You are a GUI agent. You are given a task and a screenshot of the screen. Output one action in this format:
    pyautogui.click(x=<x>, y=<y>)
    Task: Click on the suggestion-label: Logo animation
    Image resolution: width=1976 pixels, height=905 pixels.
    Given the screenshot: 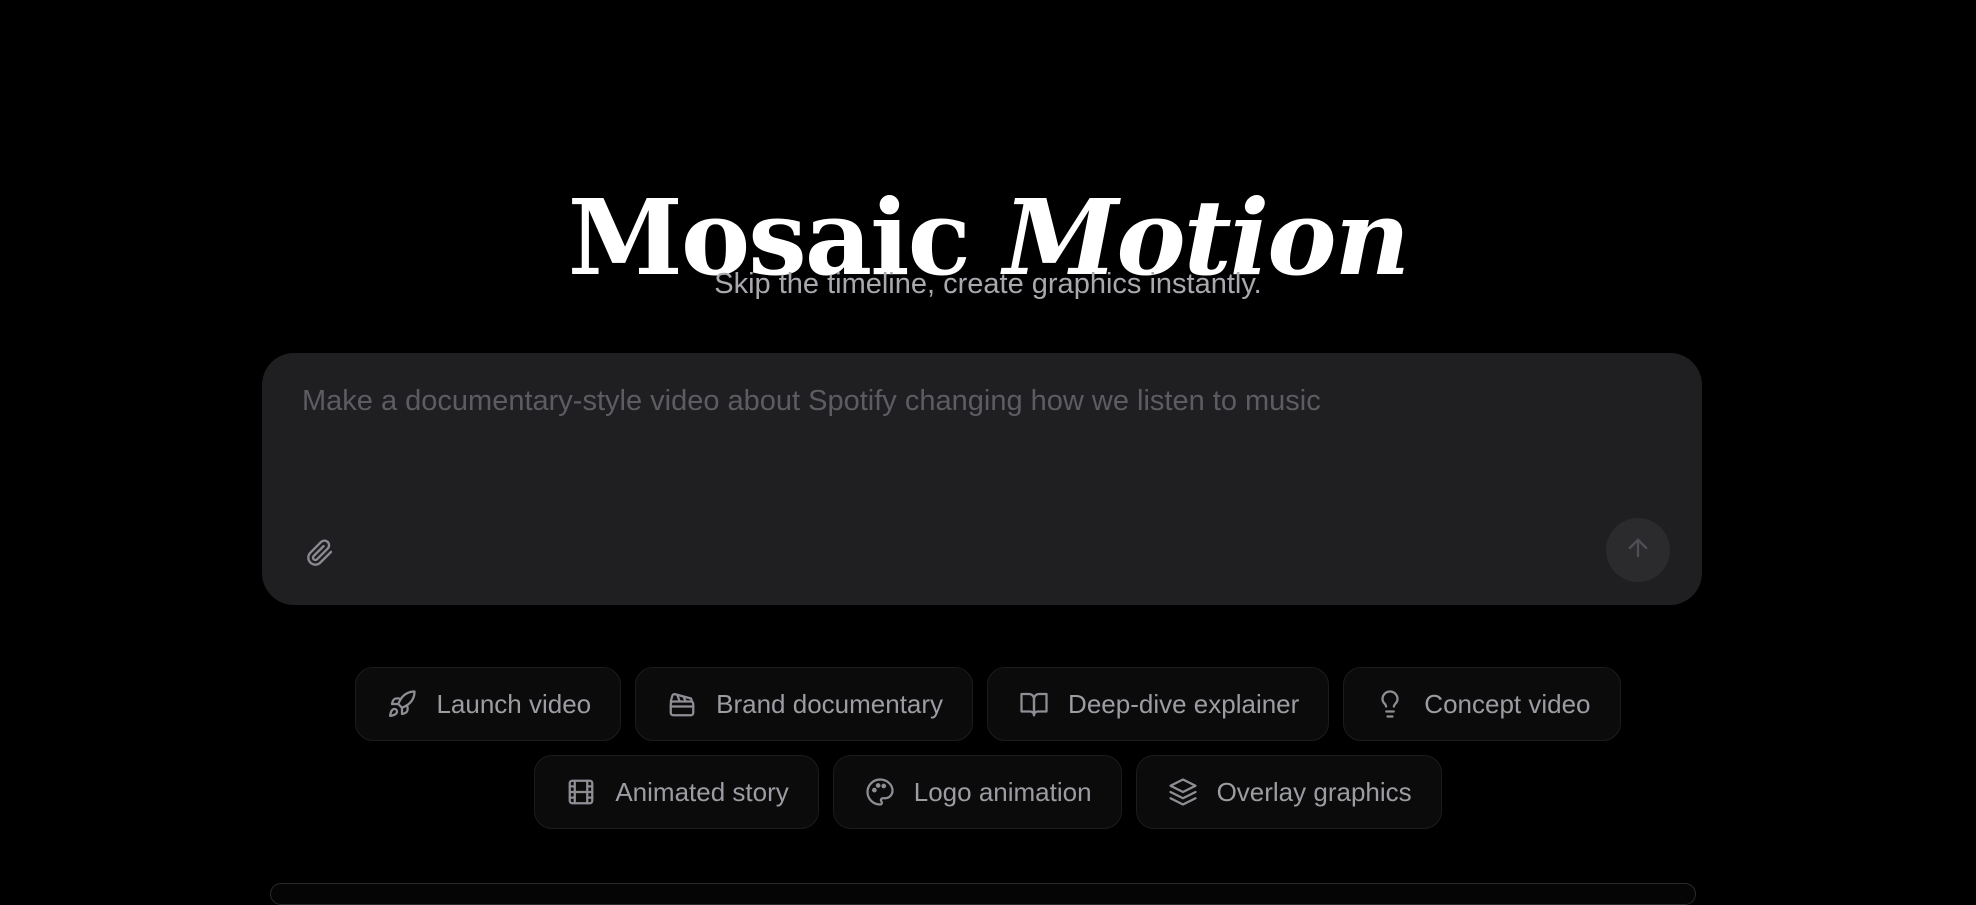 What is the action you would take?
    pyautogui.click(x=1002, y=792)
    